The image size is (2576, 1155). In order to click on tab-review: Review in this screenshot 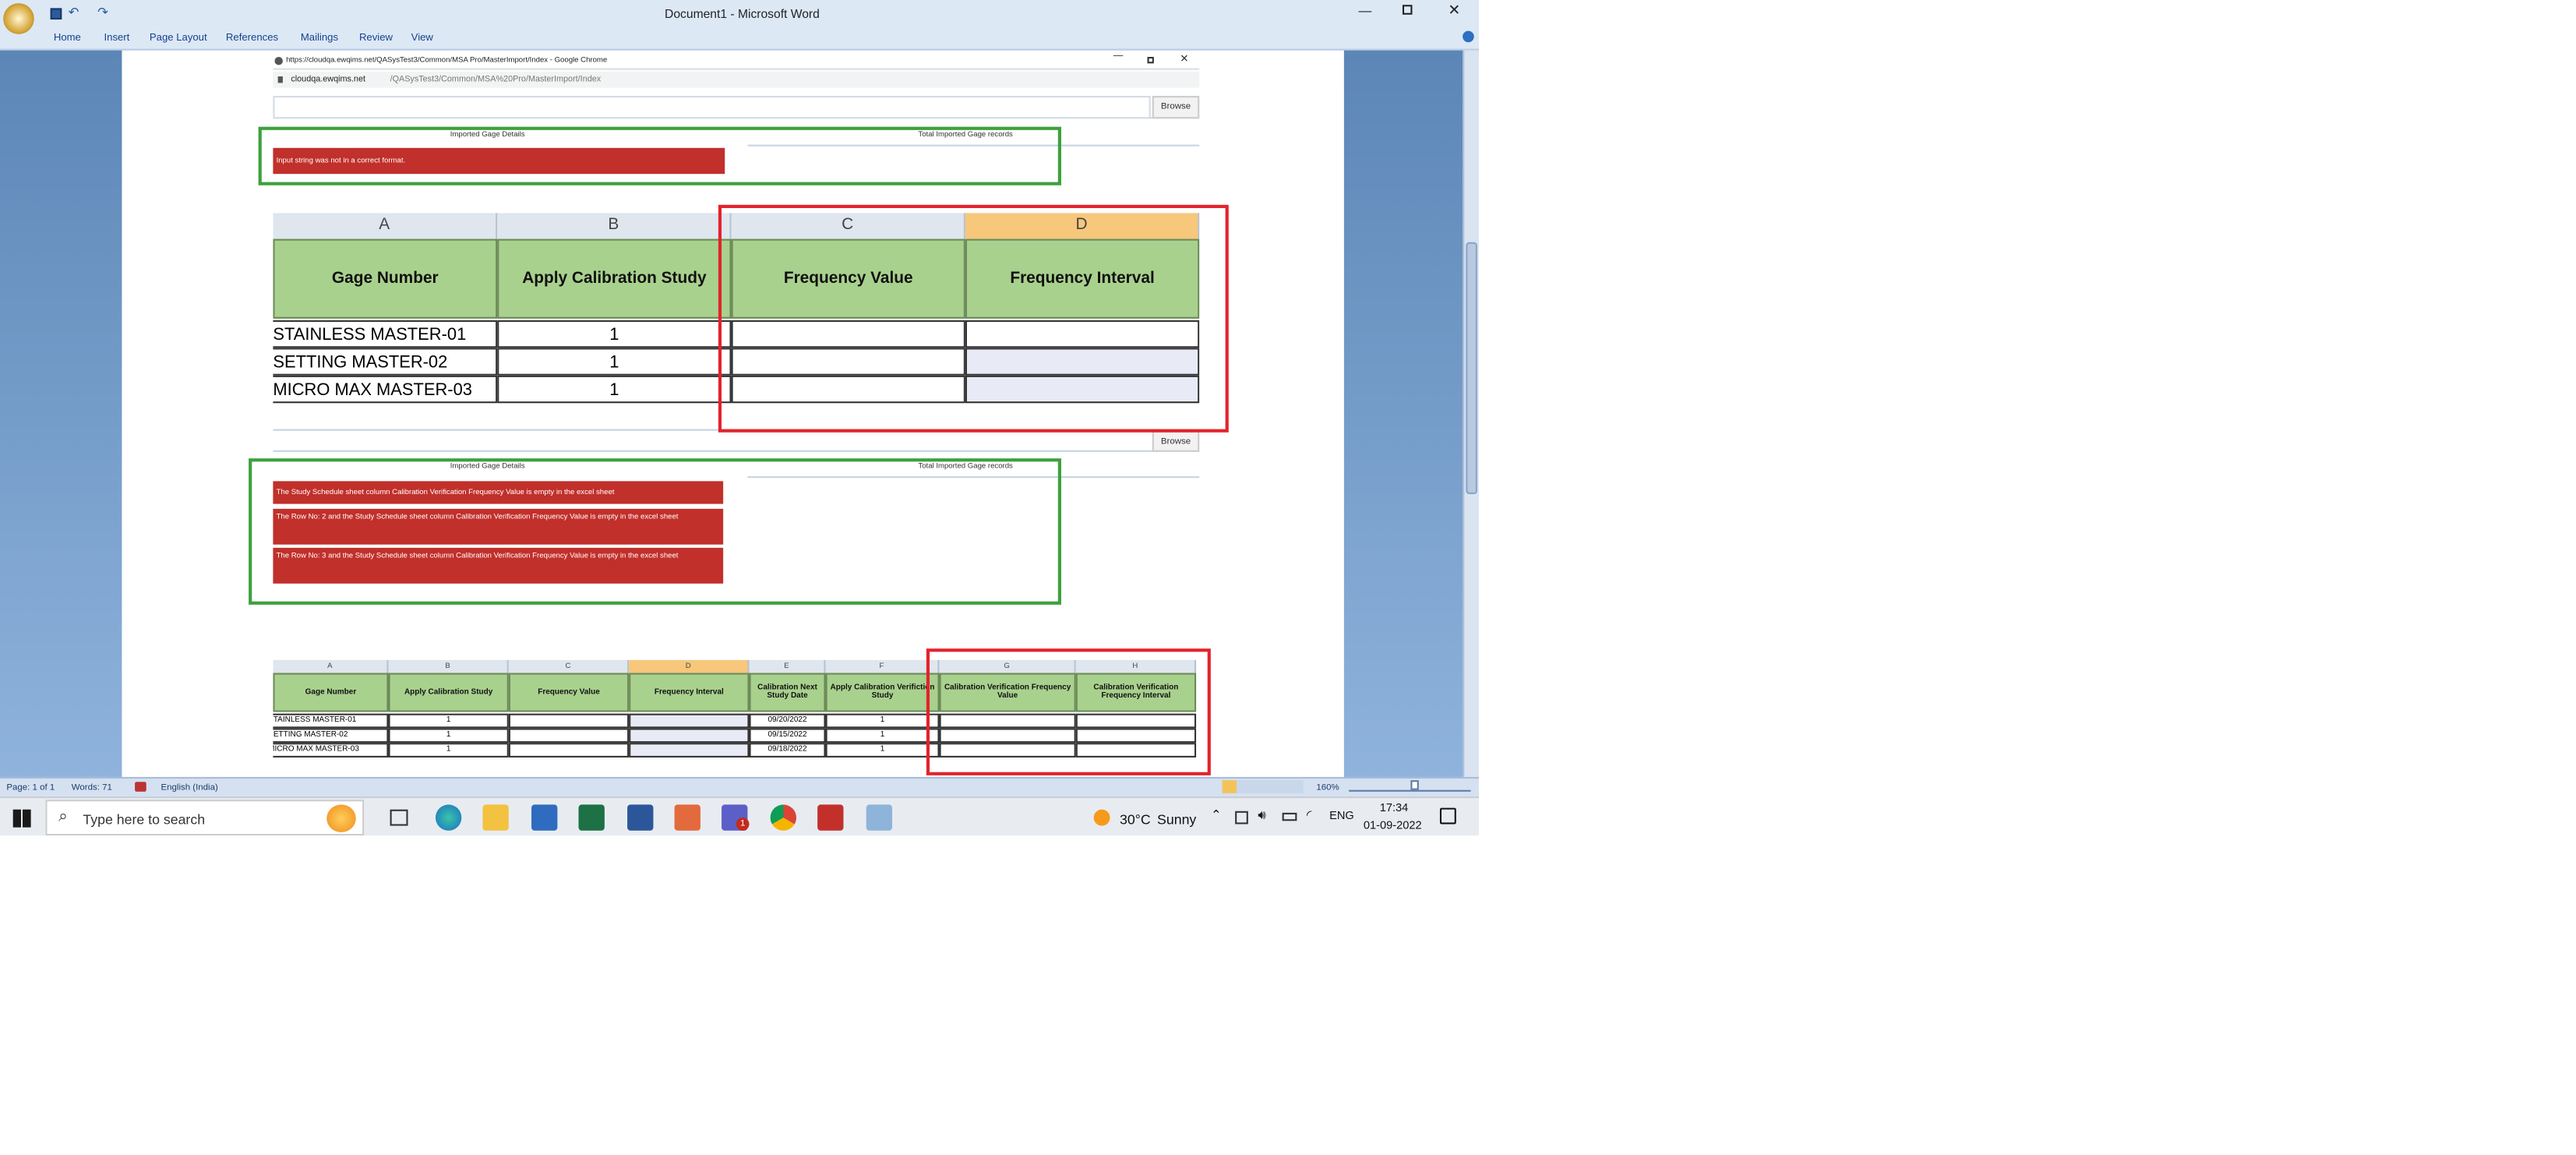, I will do `click(376, 38)`.